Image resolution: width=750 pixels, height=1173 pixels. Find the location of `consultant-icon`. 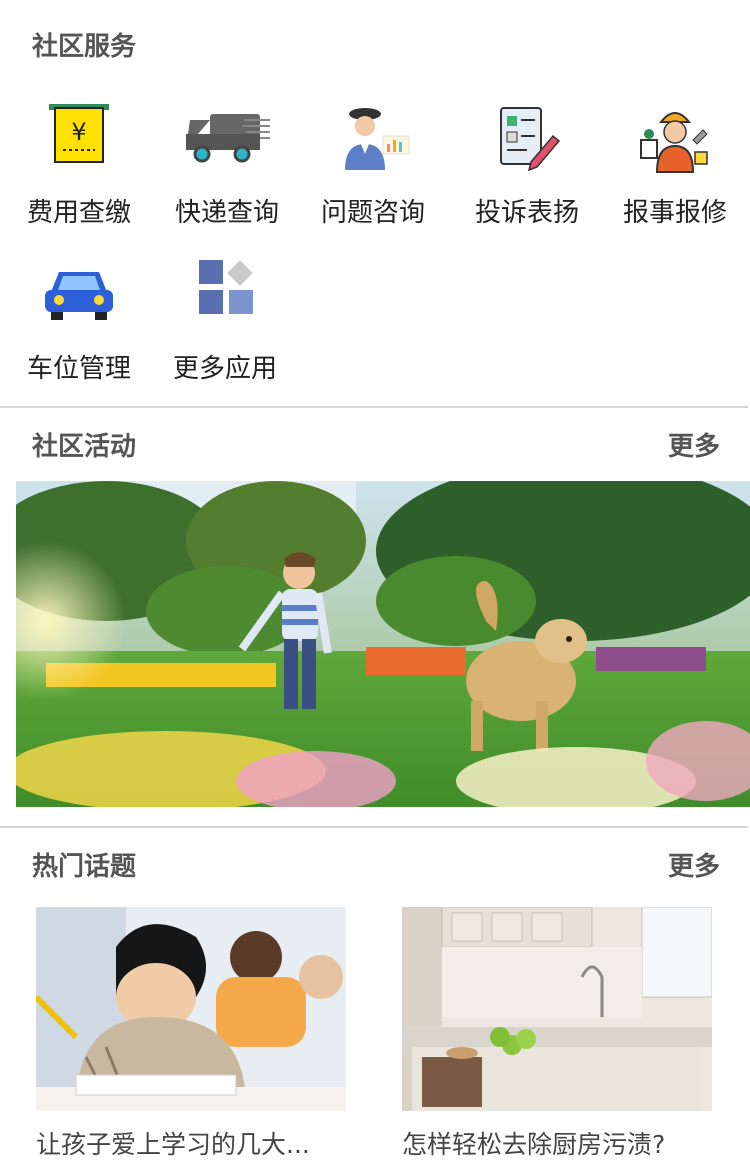

consultant-icon is located at coordinates (377, 139).